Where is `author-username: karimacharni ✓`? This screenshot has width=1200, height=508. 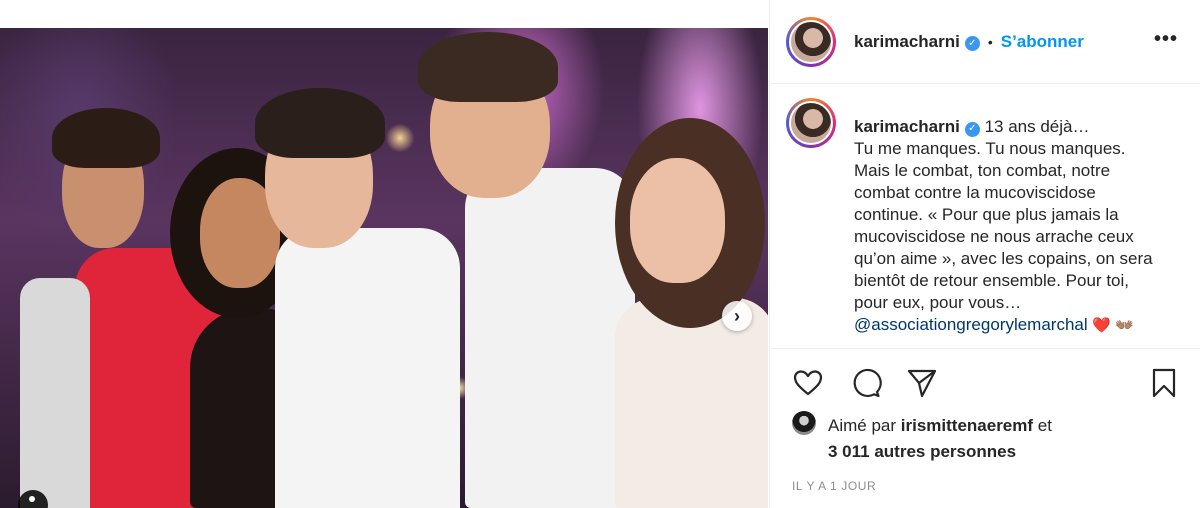
author-username: karimacharni ✓ is located at coordinates (917, 42).